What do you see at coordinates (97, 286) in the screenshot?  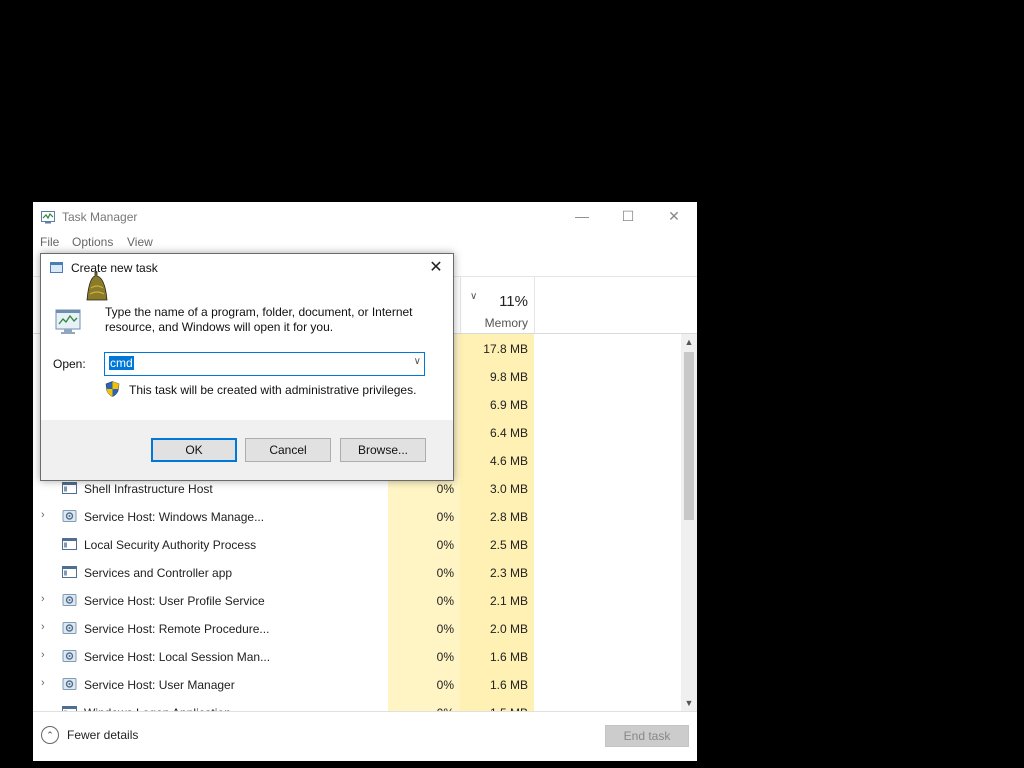 I see `busy-cursor-icon` at bounding box center [97, 286].